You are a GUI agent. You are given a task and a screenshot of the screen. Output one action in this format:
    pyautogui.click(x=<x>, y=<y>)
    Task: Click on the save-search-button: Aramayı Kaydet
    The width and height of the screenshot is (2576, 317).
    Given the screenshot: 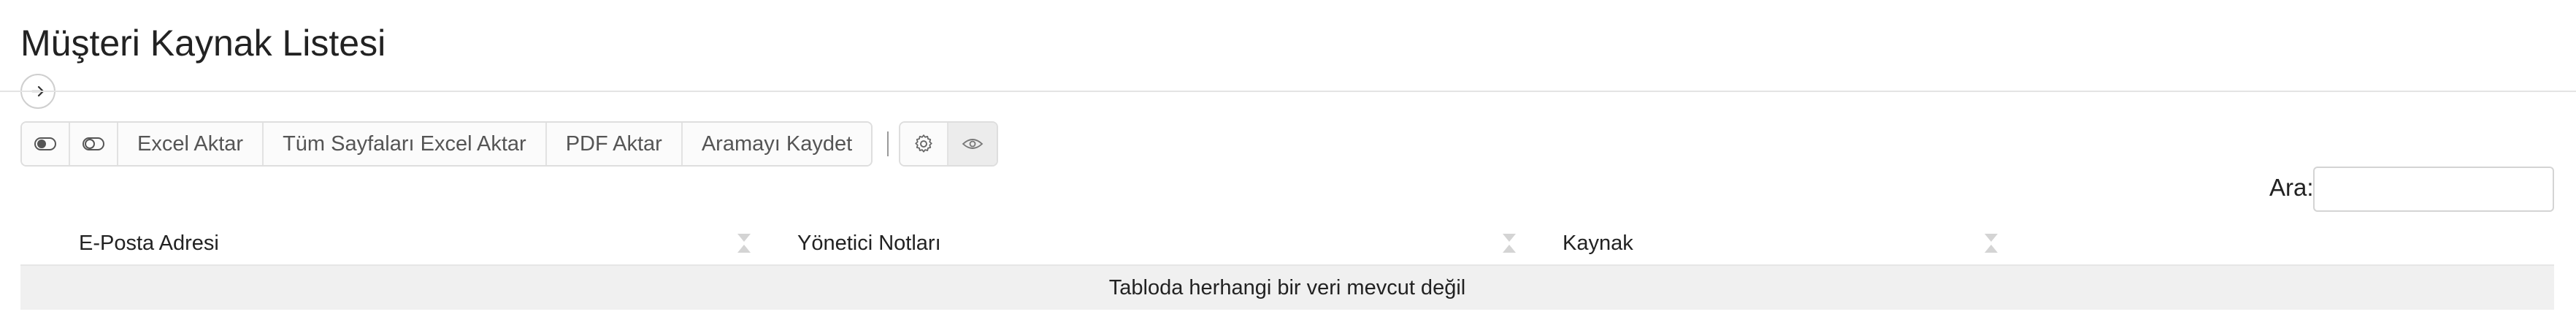 What is the action you would take?
    pyautogui.click(x=777, y=144)
    